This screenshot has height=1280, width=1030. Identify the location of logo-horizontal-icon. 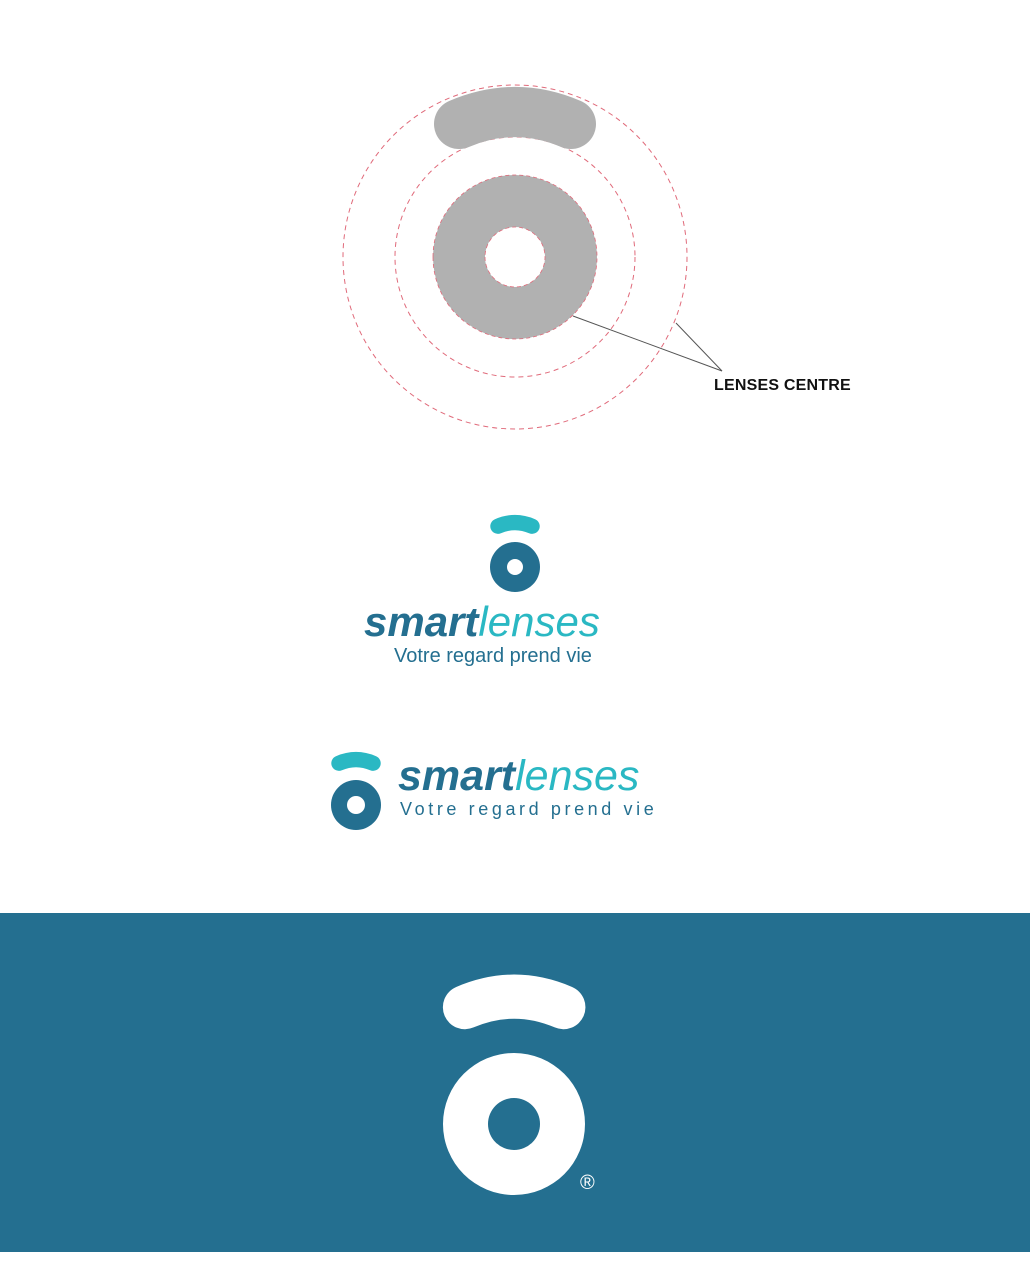
(356, 791).